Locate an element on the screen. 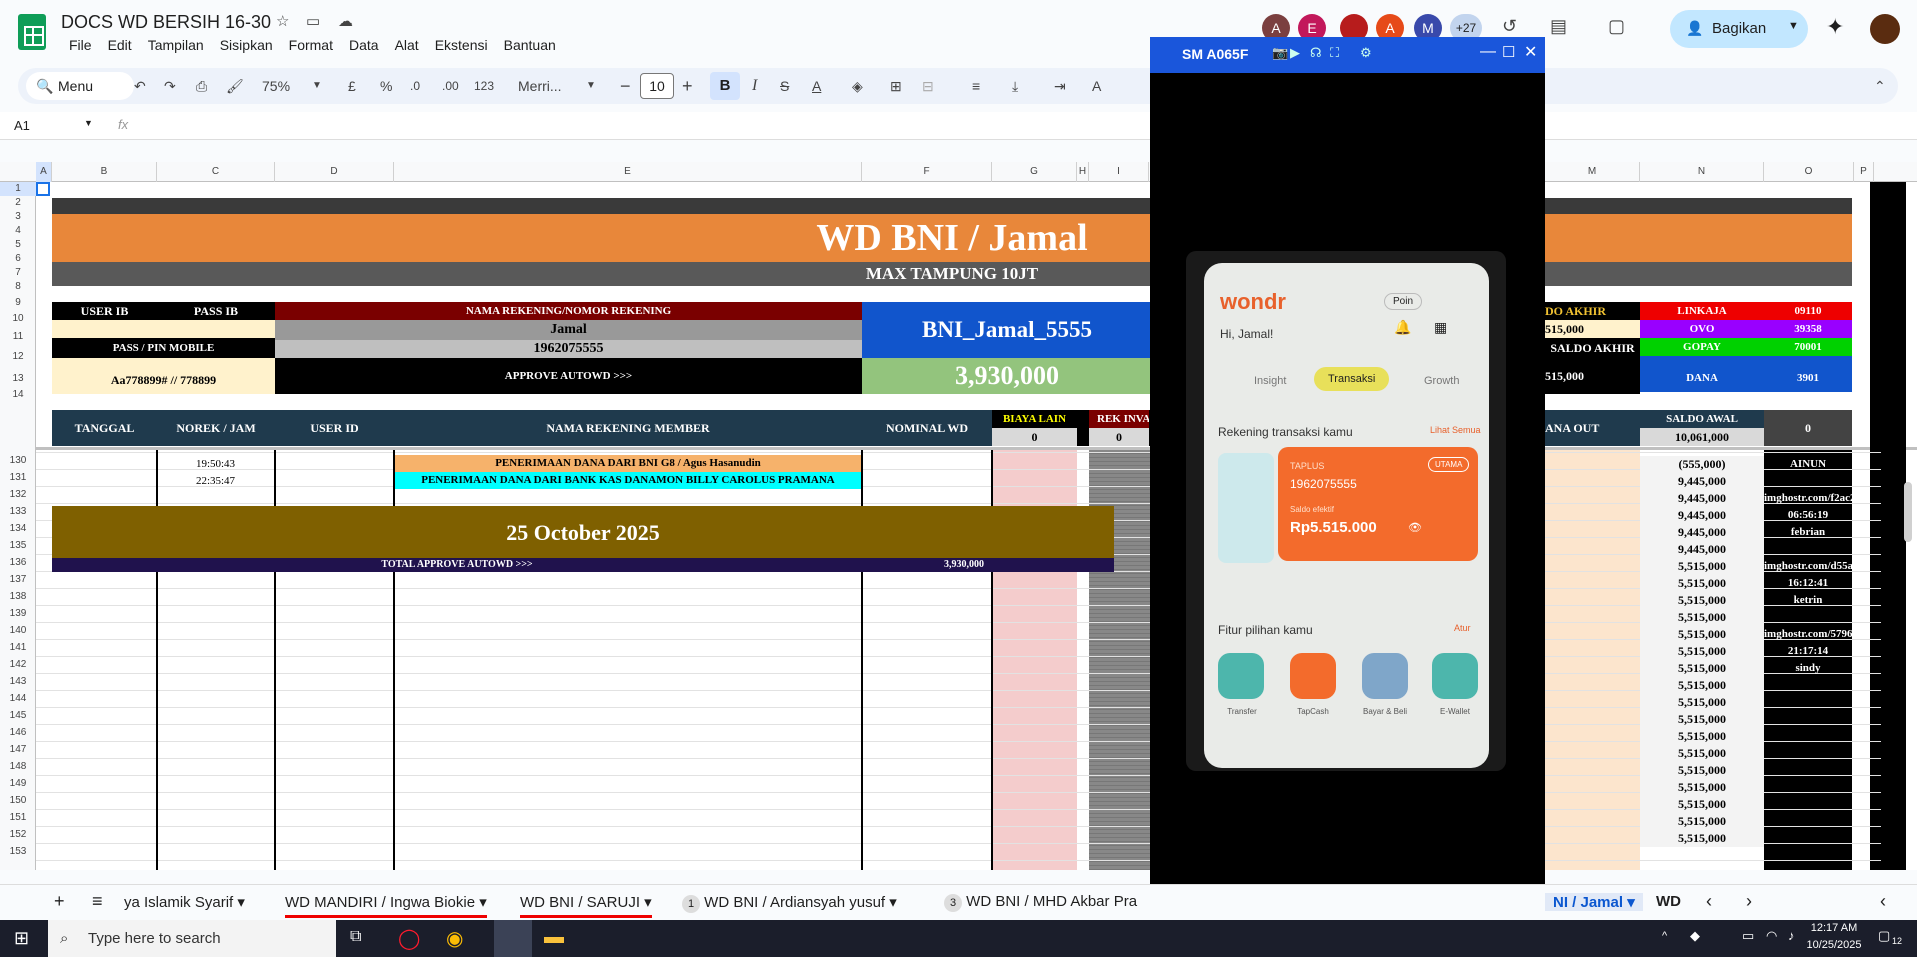 The height and width of the screenshot is (957, 1917). bayar-beli-icon is located at coordinates (1385, 676).